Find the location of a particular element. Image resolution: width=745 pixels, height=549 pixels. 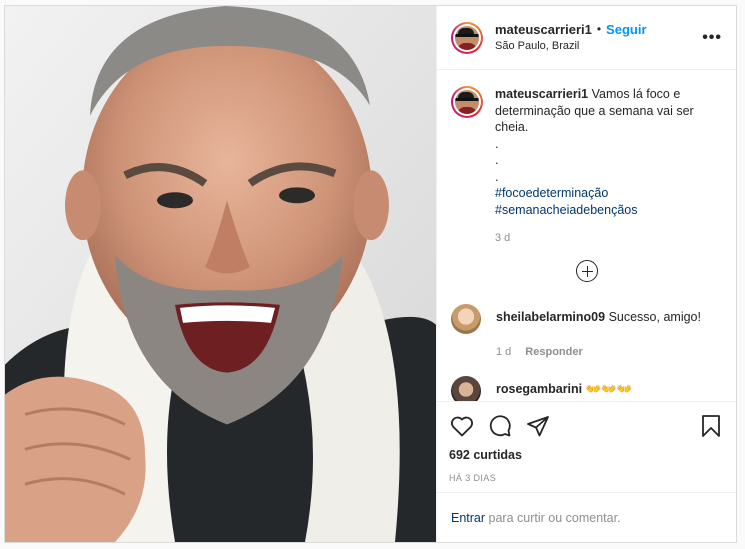

comment-item: rosegambarini 👐👐👐 is located at coordinates (586, 388).